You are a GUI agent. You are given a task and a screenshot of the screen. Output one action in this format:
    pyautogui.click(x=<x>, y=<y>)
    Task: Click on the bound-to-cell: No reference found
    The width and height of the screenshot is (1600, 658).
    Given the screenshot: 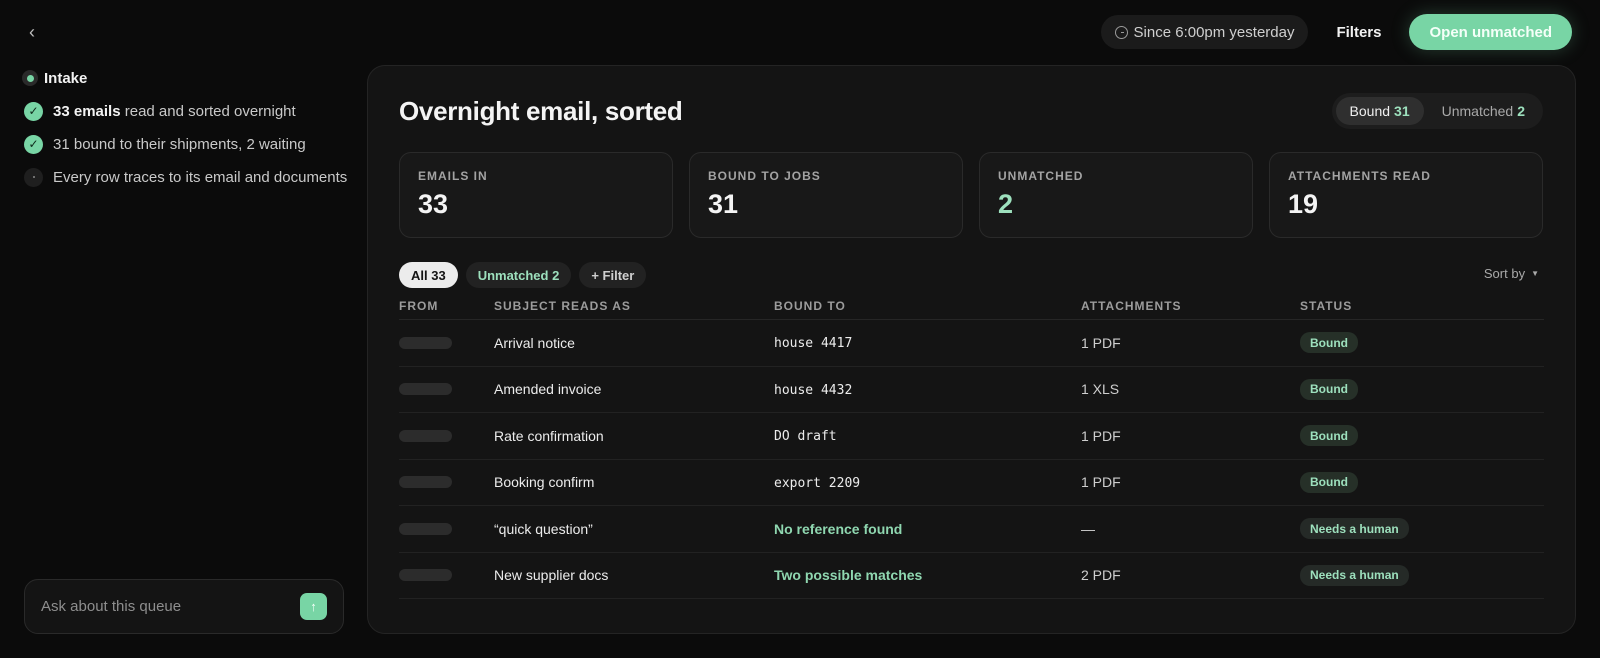 What is the action you would take?
    pyautogui.click(x=927, y=529)
    